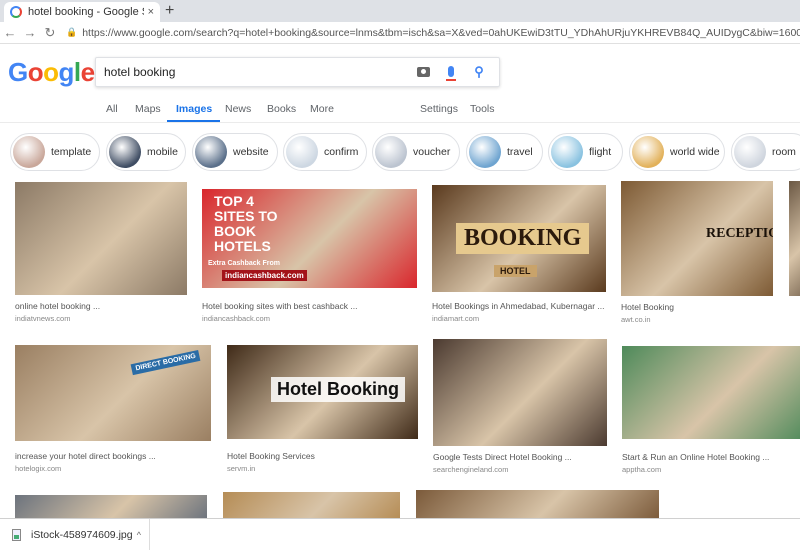 The width and height of the screenshot is (800, 550). I want to click on logo-letter: G, so click(18, 72).